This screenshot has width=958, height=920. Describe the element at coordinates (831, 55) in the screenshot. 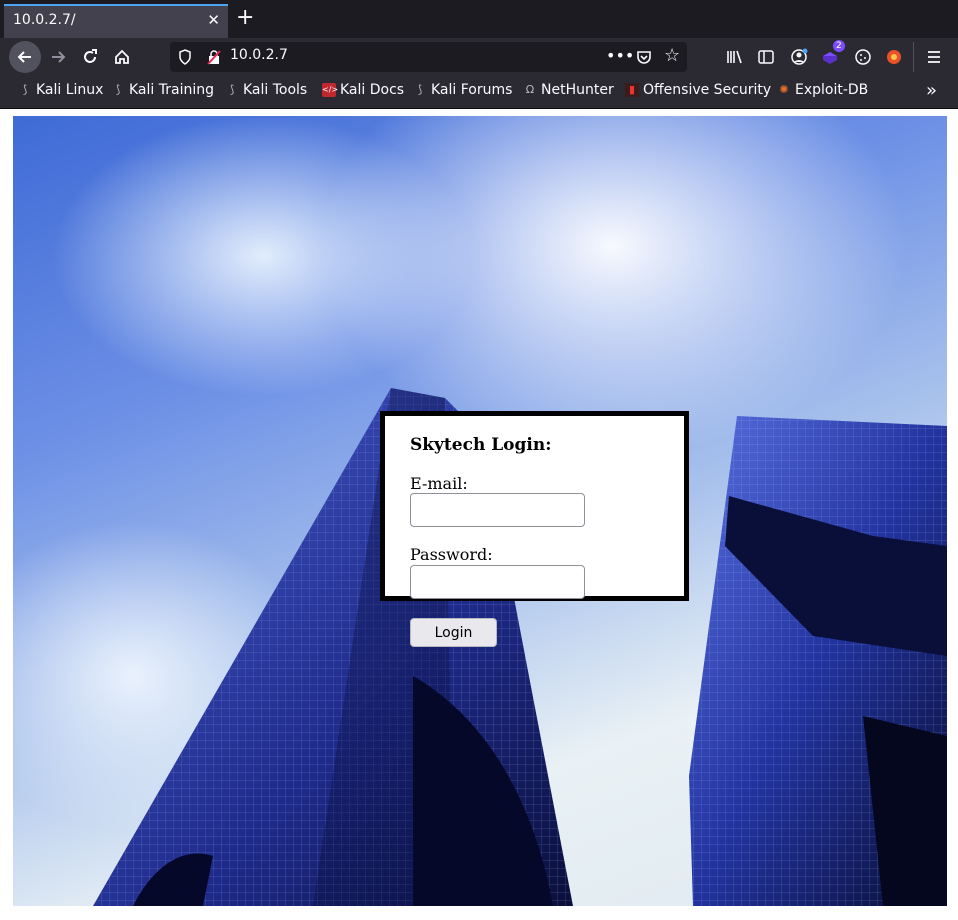

I see `extension-icon: 2` at that location.